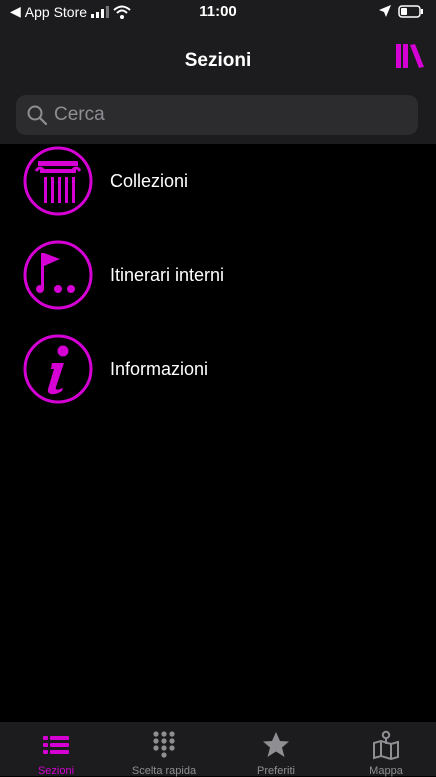  What do you see at coordinates (276, 744) in the screenshot?
I see `star-icon` at bounding box center [276, 744].